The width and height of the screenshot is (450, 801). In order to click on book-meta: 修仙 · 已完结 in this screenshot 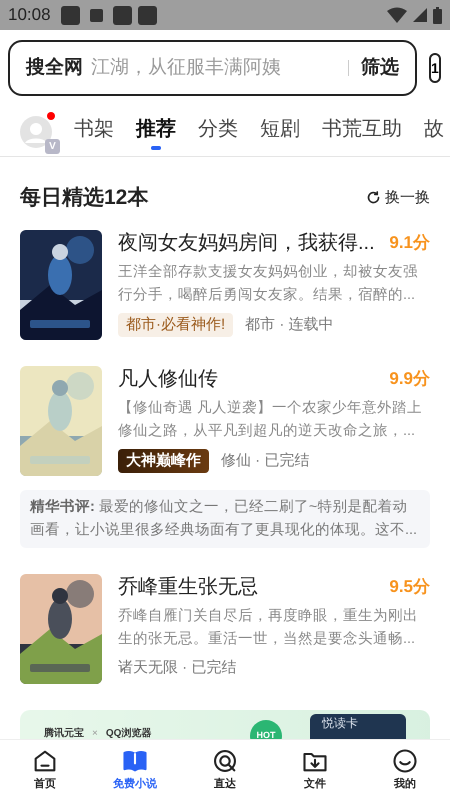, I will do `click(265, 460)`.